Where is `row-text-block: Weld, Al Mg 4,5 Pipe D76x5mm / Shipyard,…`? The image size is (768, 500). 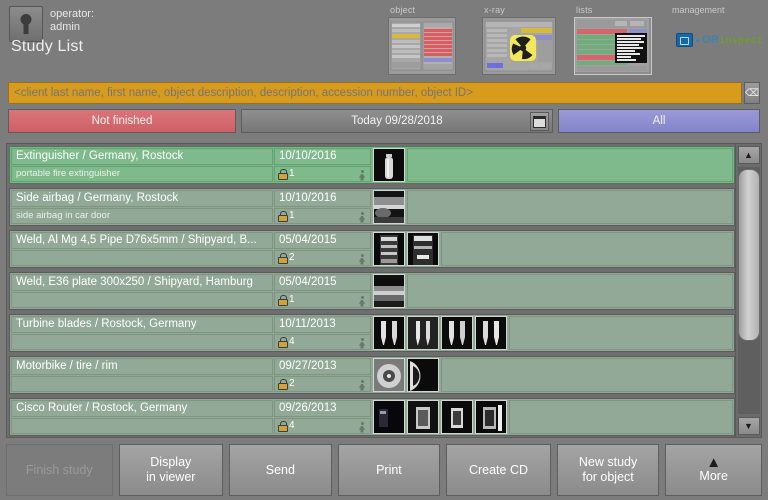
row-text-block: Weld, Al Mg 4,5 Pipe D76x5mm / Shipyard,… is located at coordinates (191, 249).